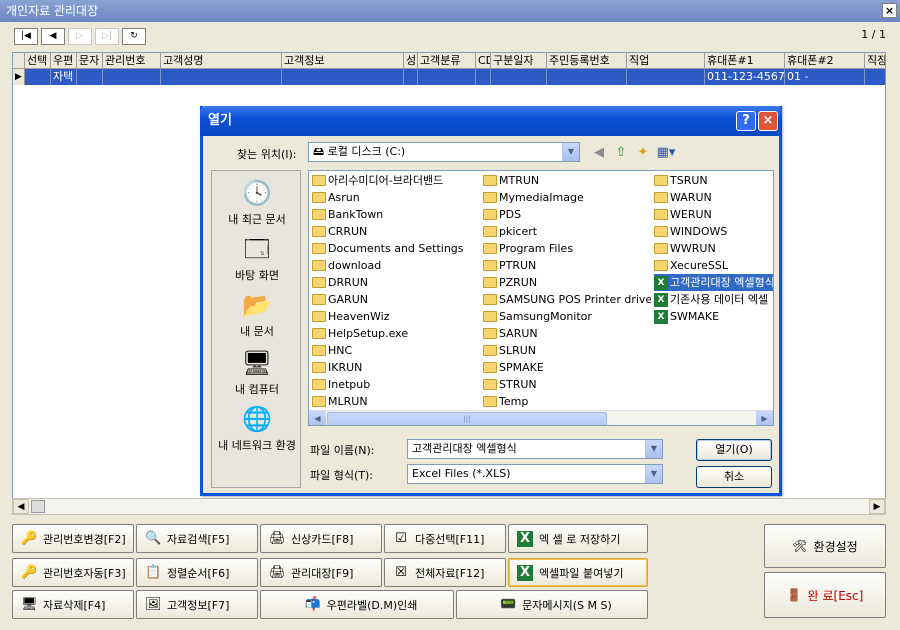 The width and height of the screenshot is (900, 630). Describe the element at coordinates (132, 61) in the screenshot. I see `column-header: 관리번호` at that location.